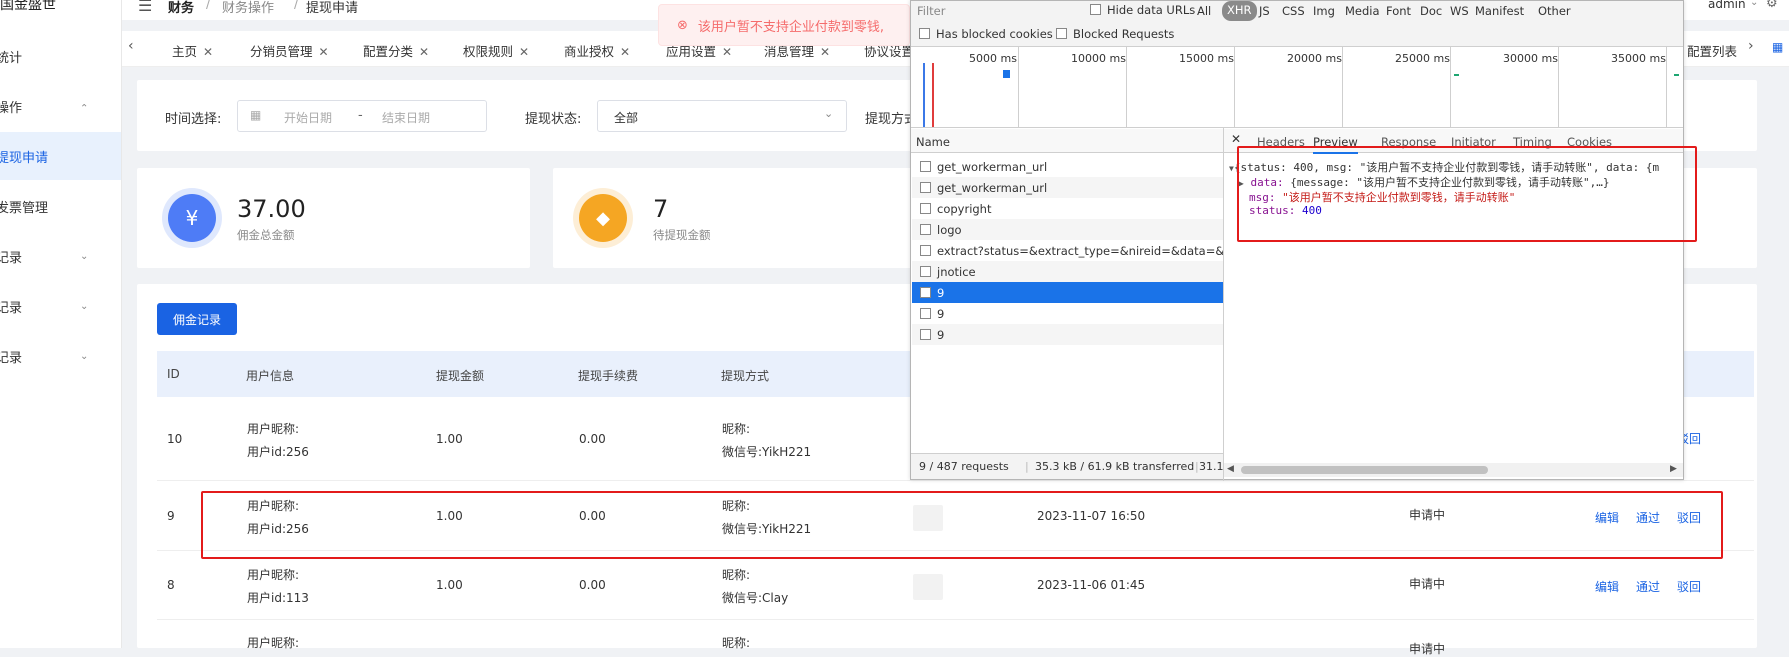 The height and width of the screenshot is (657, 1789). What do you see at coordinates (1772, 5) in the screenshot?
I see `gear-icon: ⚙` at bounding box center [1772, 5].